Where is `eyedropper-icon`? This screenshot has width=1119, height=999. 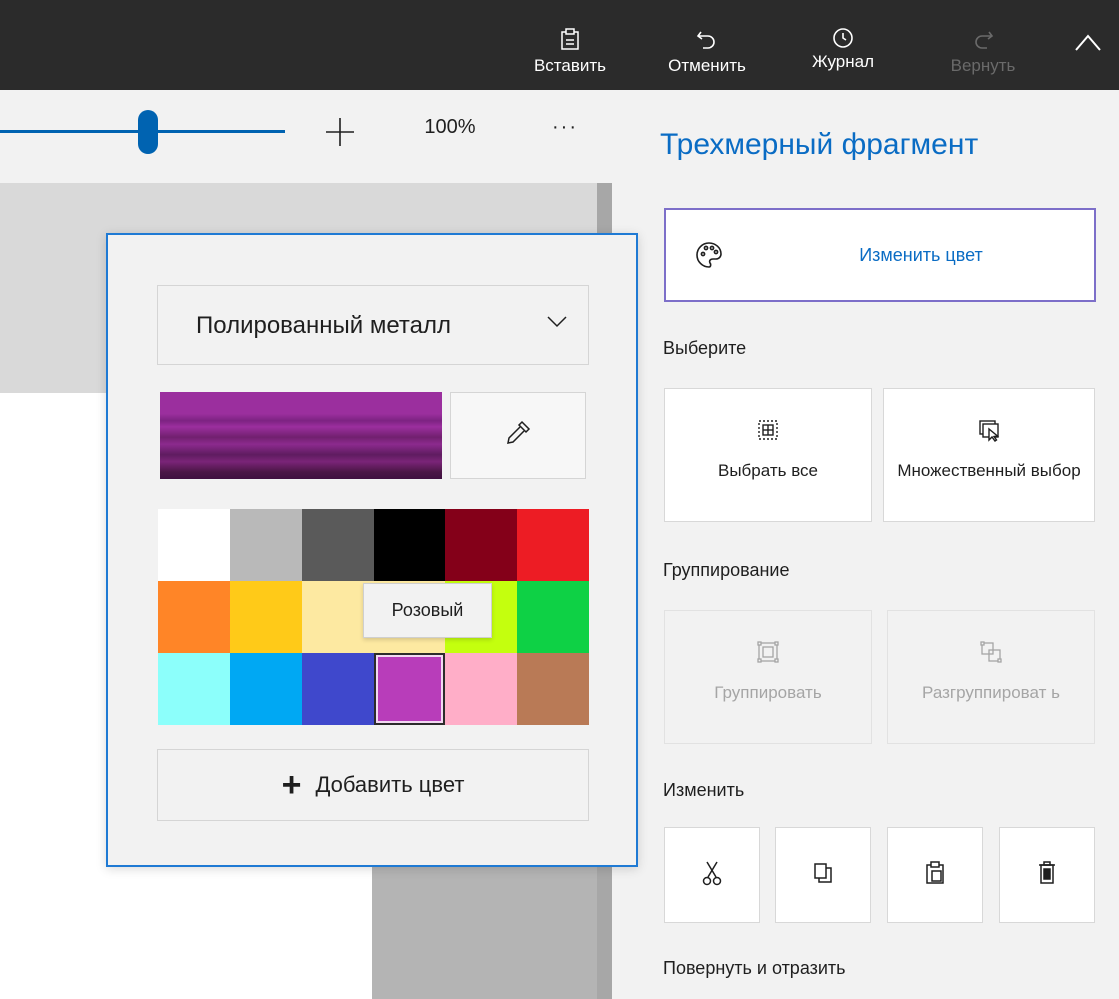 eyedropper-icon is located at coordinates (518, 435).